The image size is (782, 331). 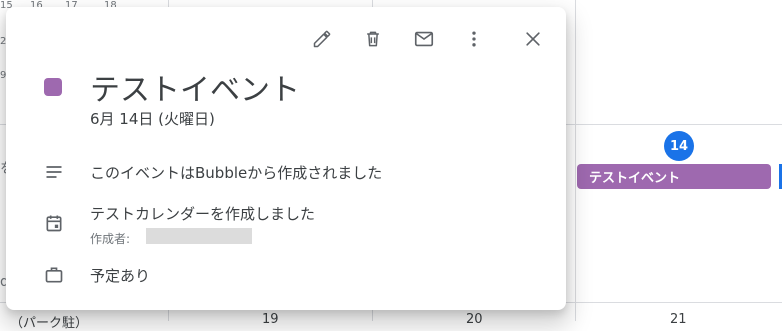 What do you see at coordinates (474, 319) in the screenshot?
I see `day-number: 20` at bounding box center [474, 319].